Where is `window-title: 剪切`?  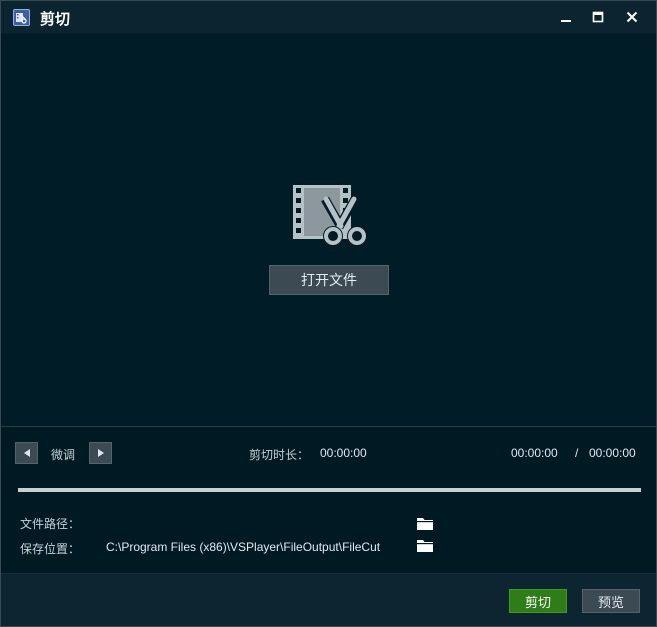
window-title: 剪切 is located at coordinates (55, 19).